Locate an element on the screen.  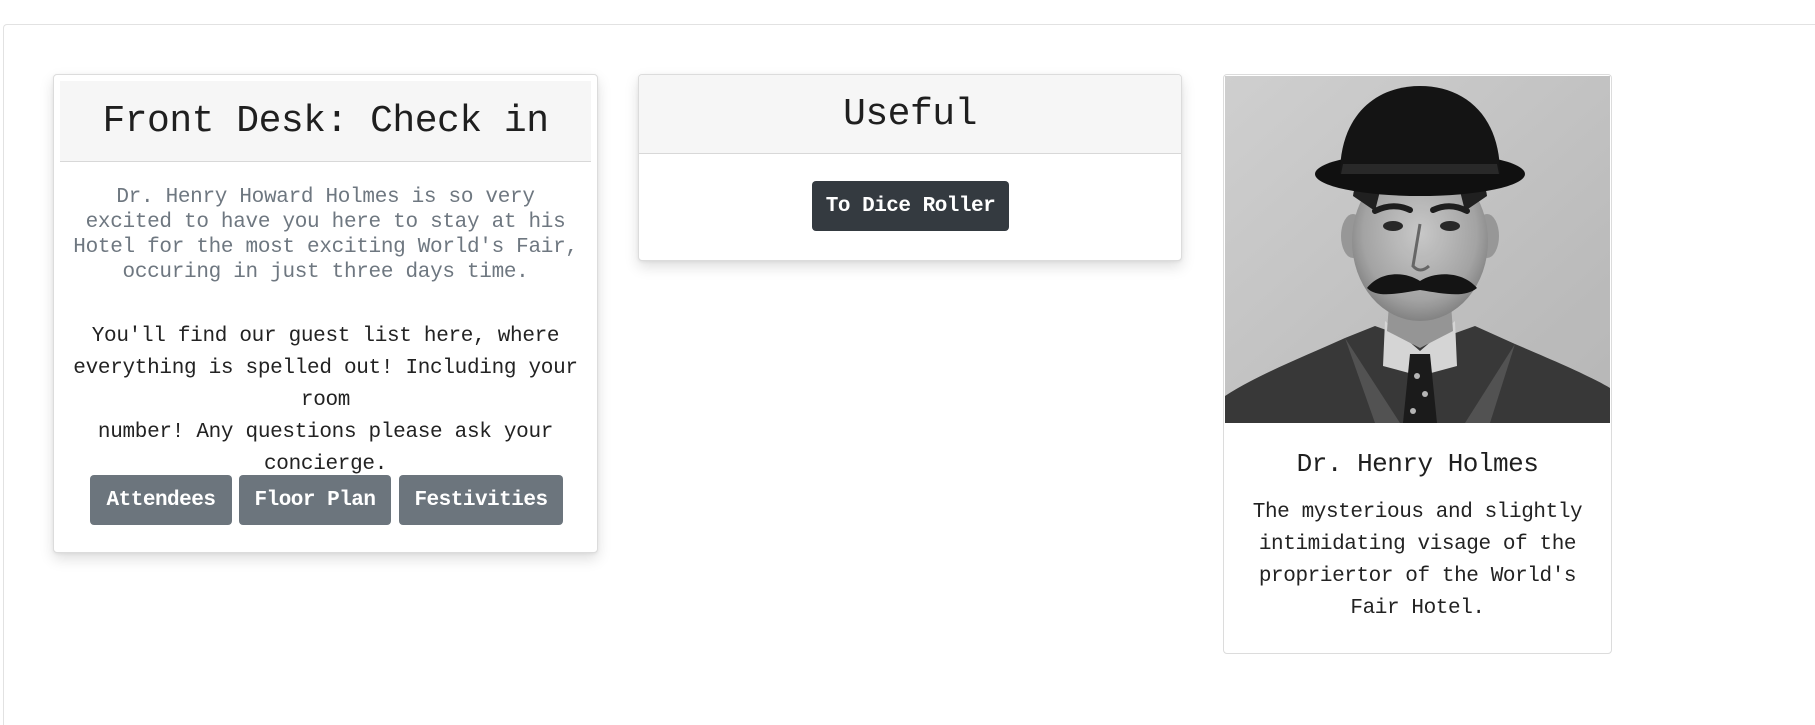
floor-plan-button: Floor Plan is located at coordinates (315, 500).